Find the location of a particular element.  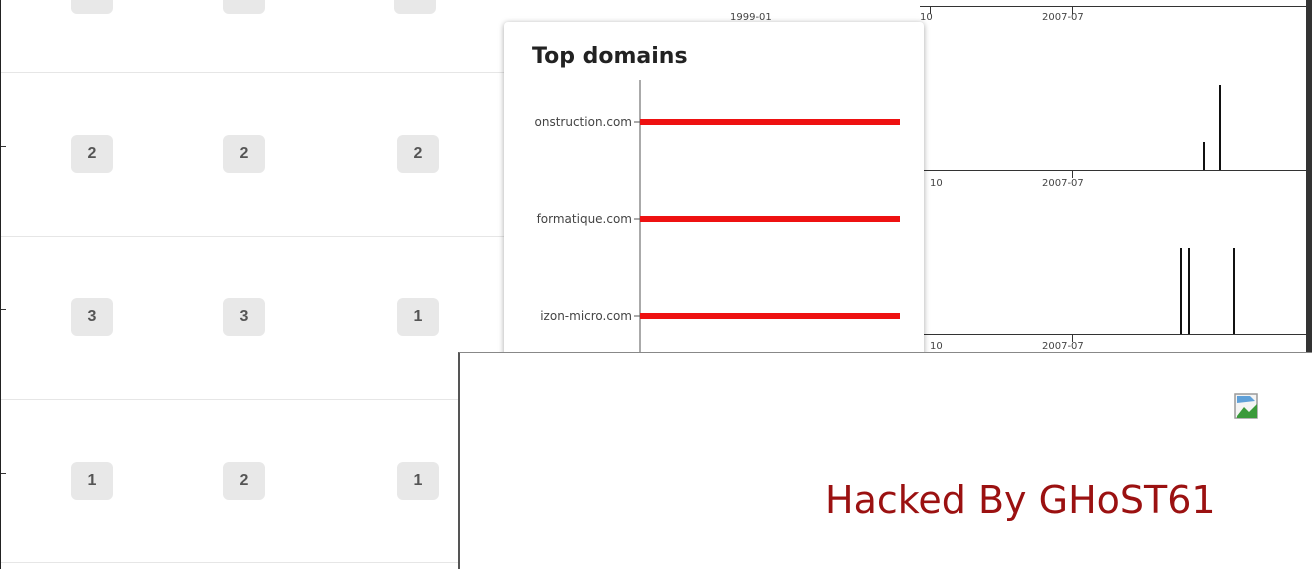

domain-label: formatique.com is located at coordinates (584, 219).